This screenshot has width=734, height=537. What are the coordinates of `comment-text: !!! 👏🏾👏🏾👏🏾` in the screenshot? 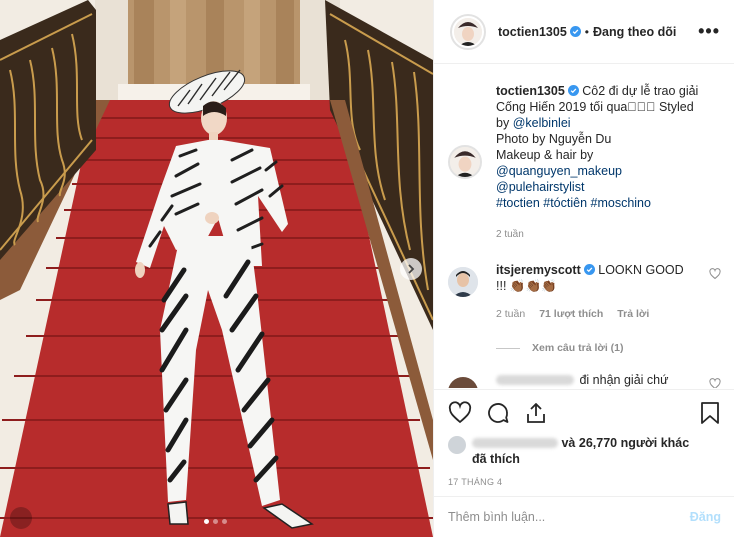 It's located at (526, 286).